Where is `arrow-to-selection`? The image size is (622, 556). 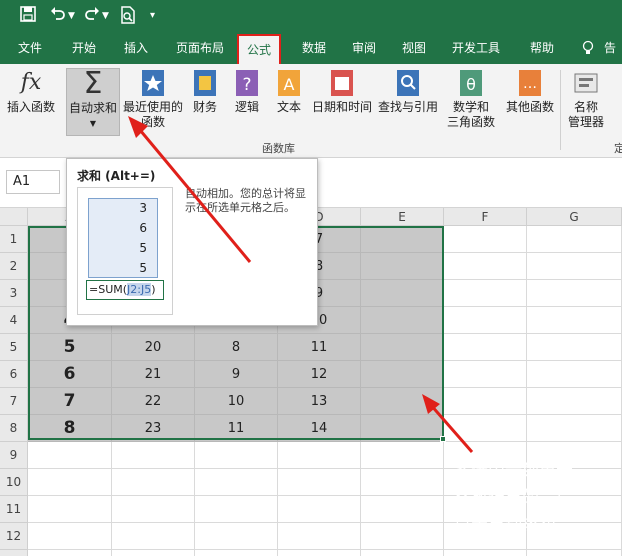 arrow-to-selection is located at coordinates (451, 428).